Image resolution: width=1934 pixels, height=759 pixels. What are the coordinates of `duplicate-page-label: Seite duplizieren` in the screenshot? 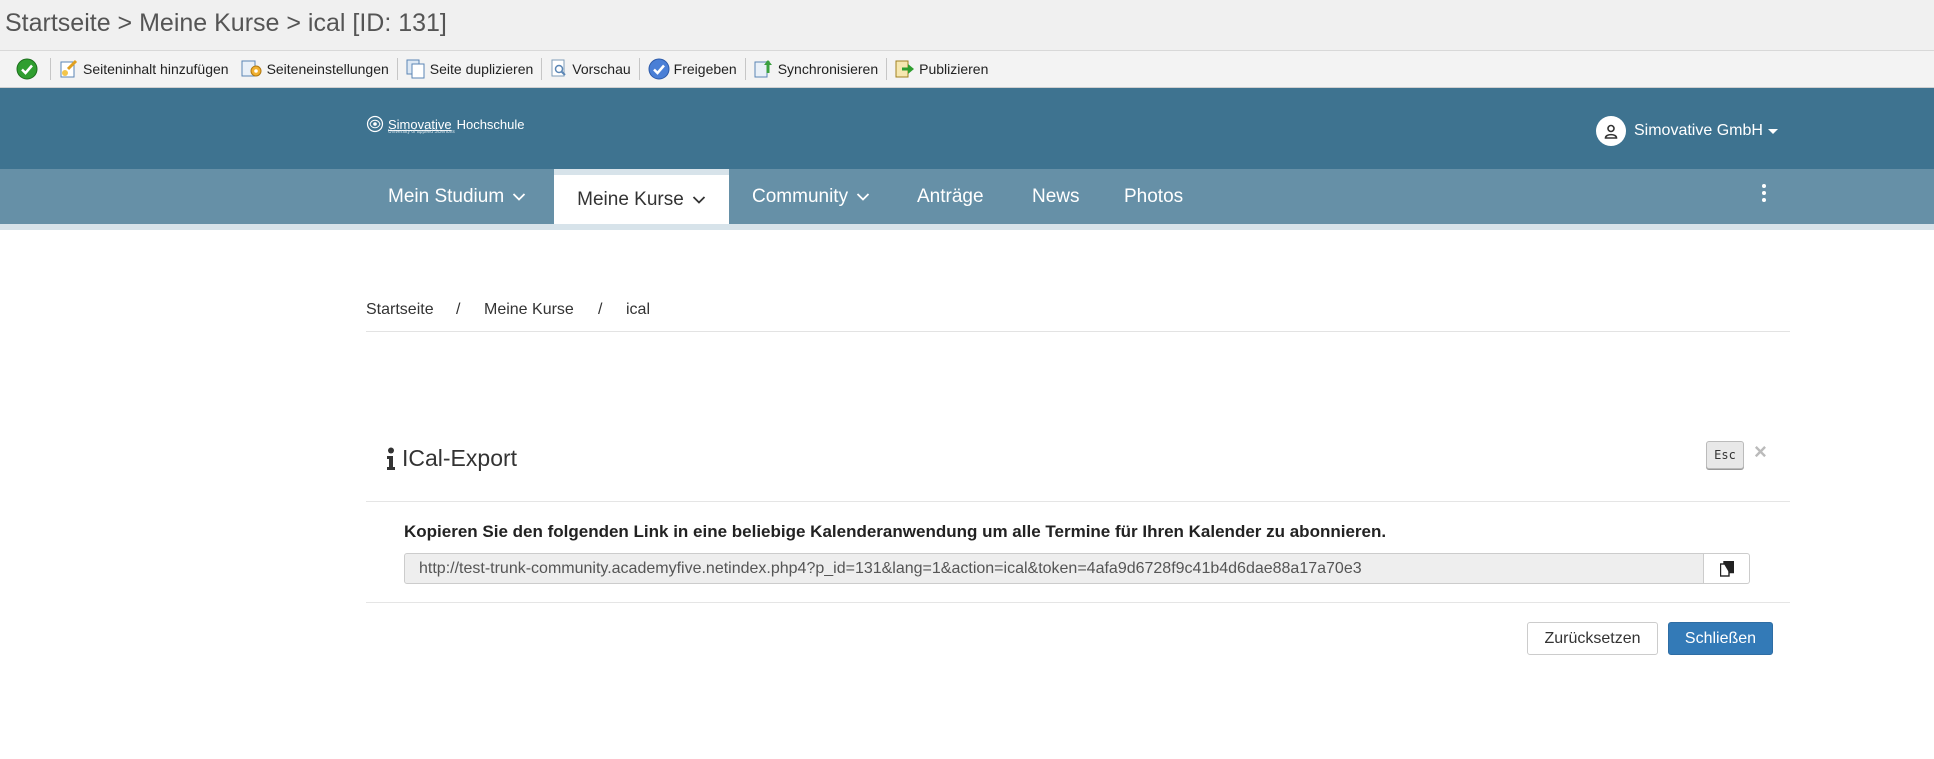 It's located at (481, 69).